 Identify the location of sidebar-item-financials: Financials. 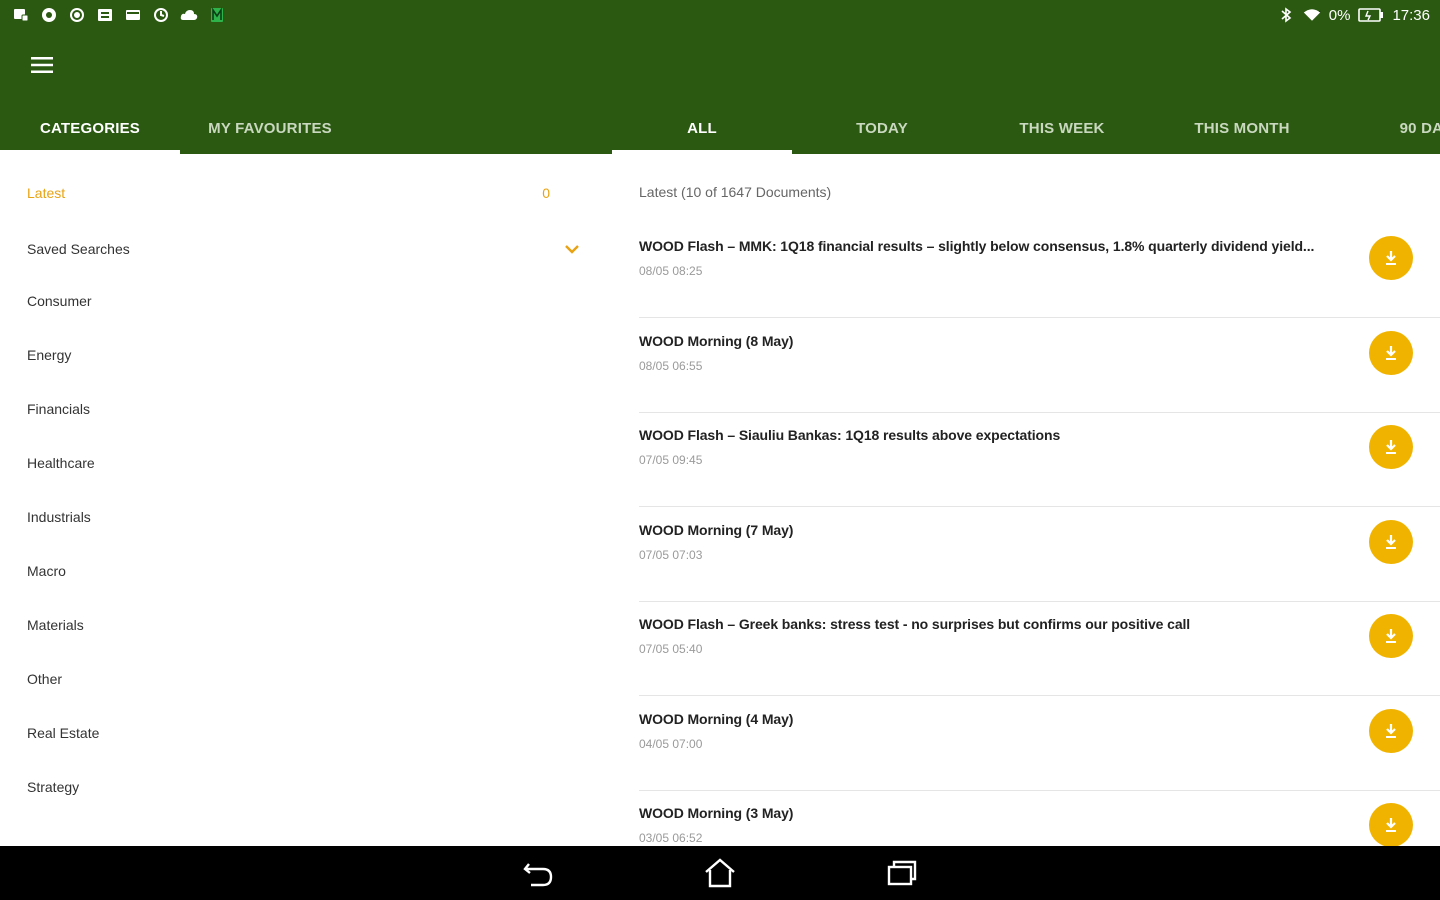
(306, 409).